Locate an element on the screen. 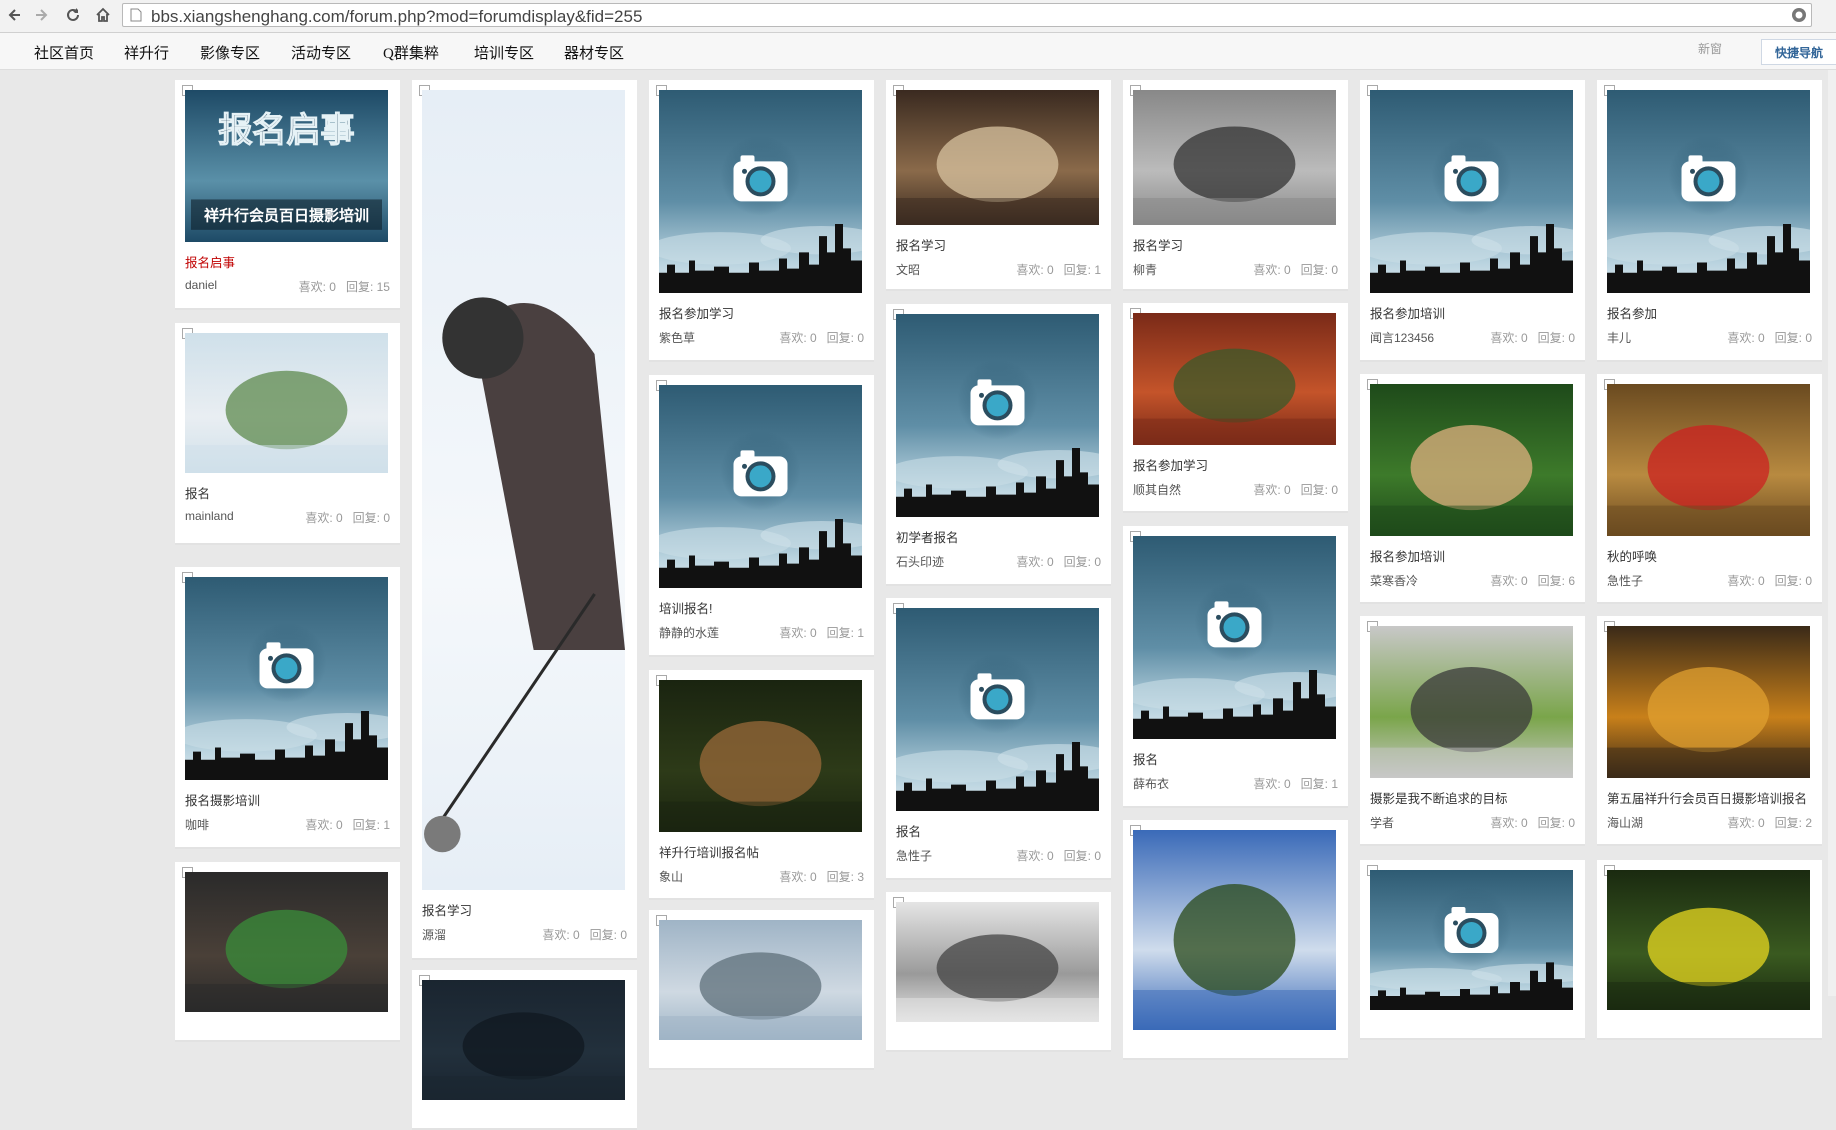 This screenshot has height=1130, width=1836. thread-card: 报名参加学习 紫色草 喜欢: 0 回复: 0 is located at coordinates (761, 221).